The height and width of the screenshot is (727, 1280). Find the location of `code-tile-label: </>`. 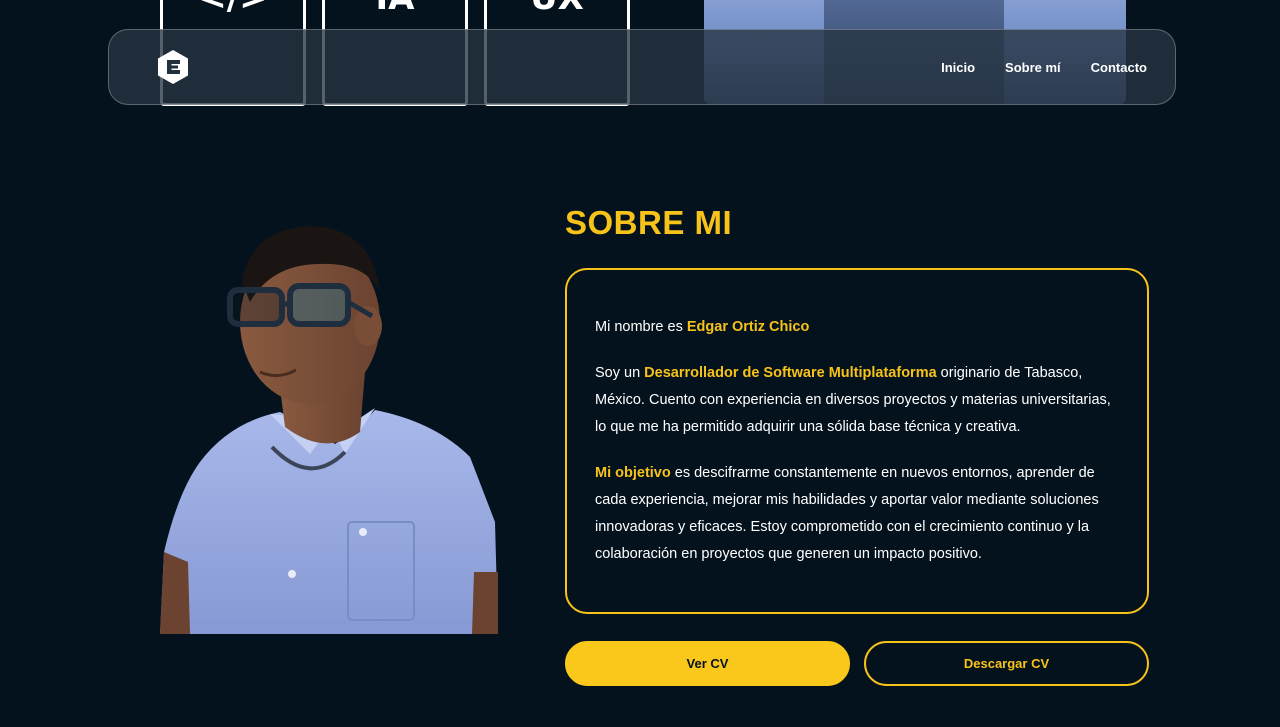

code-tile-label: </> is located at coordinates (232, 7).